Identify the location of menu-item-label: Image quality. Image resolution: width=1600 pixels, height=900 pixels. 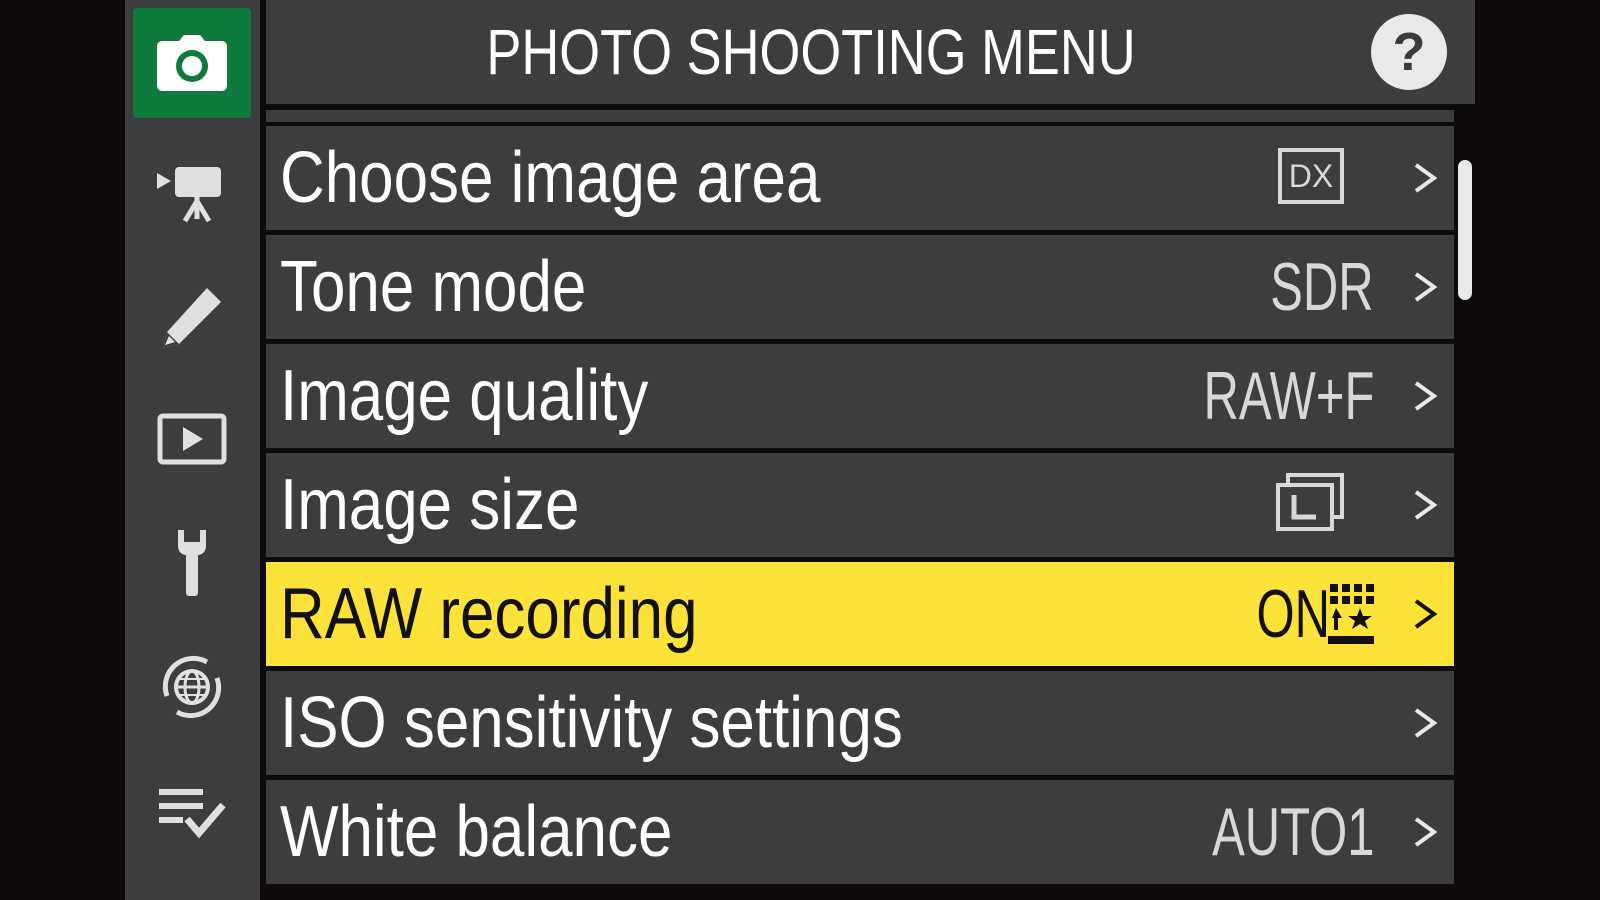
(464, 396).